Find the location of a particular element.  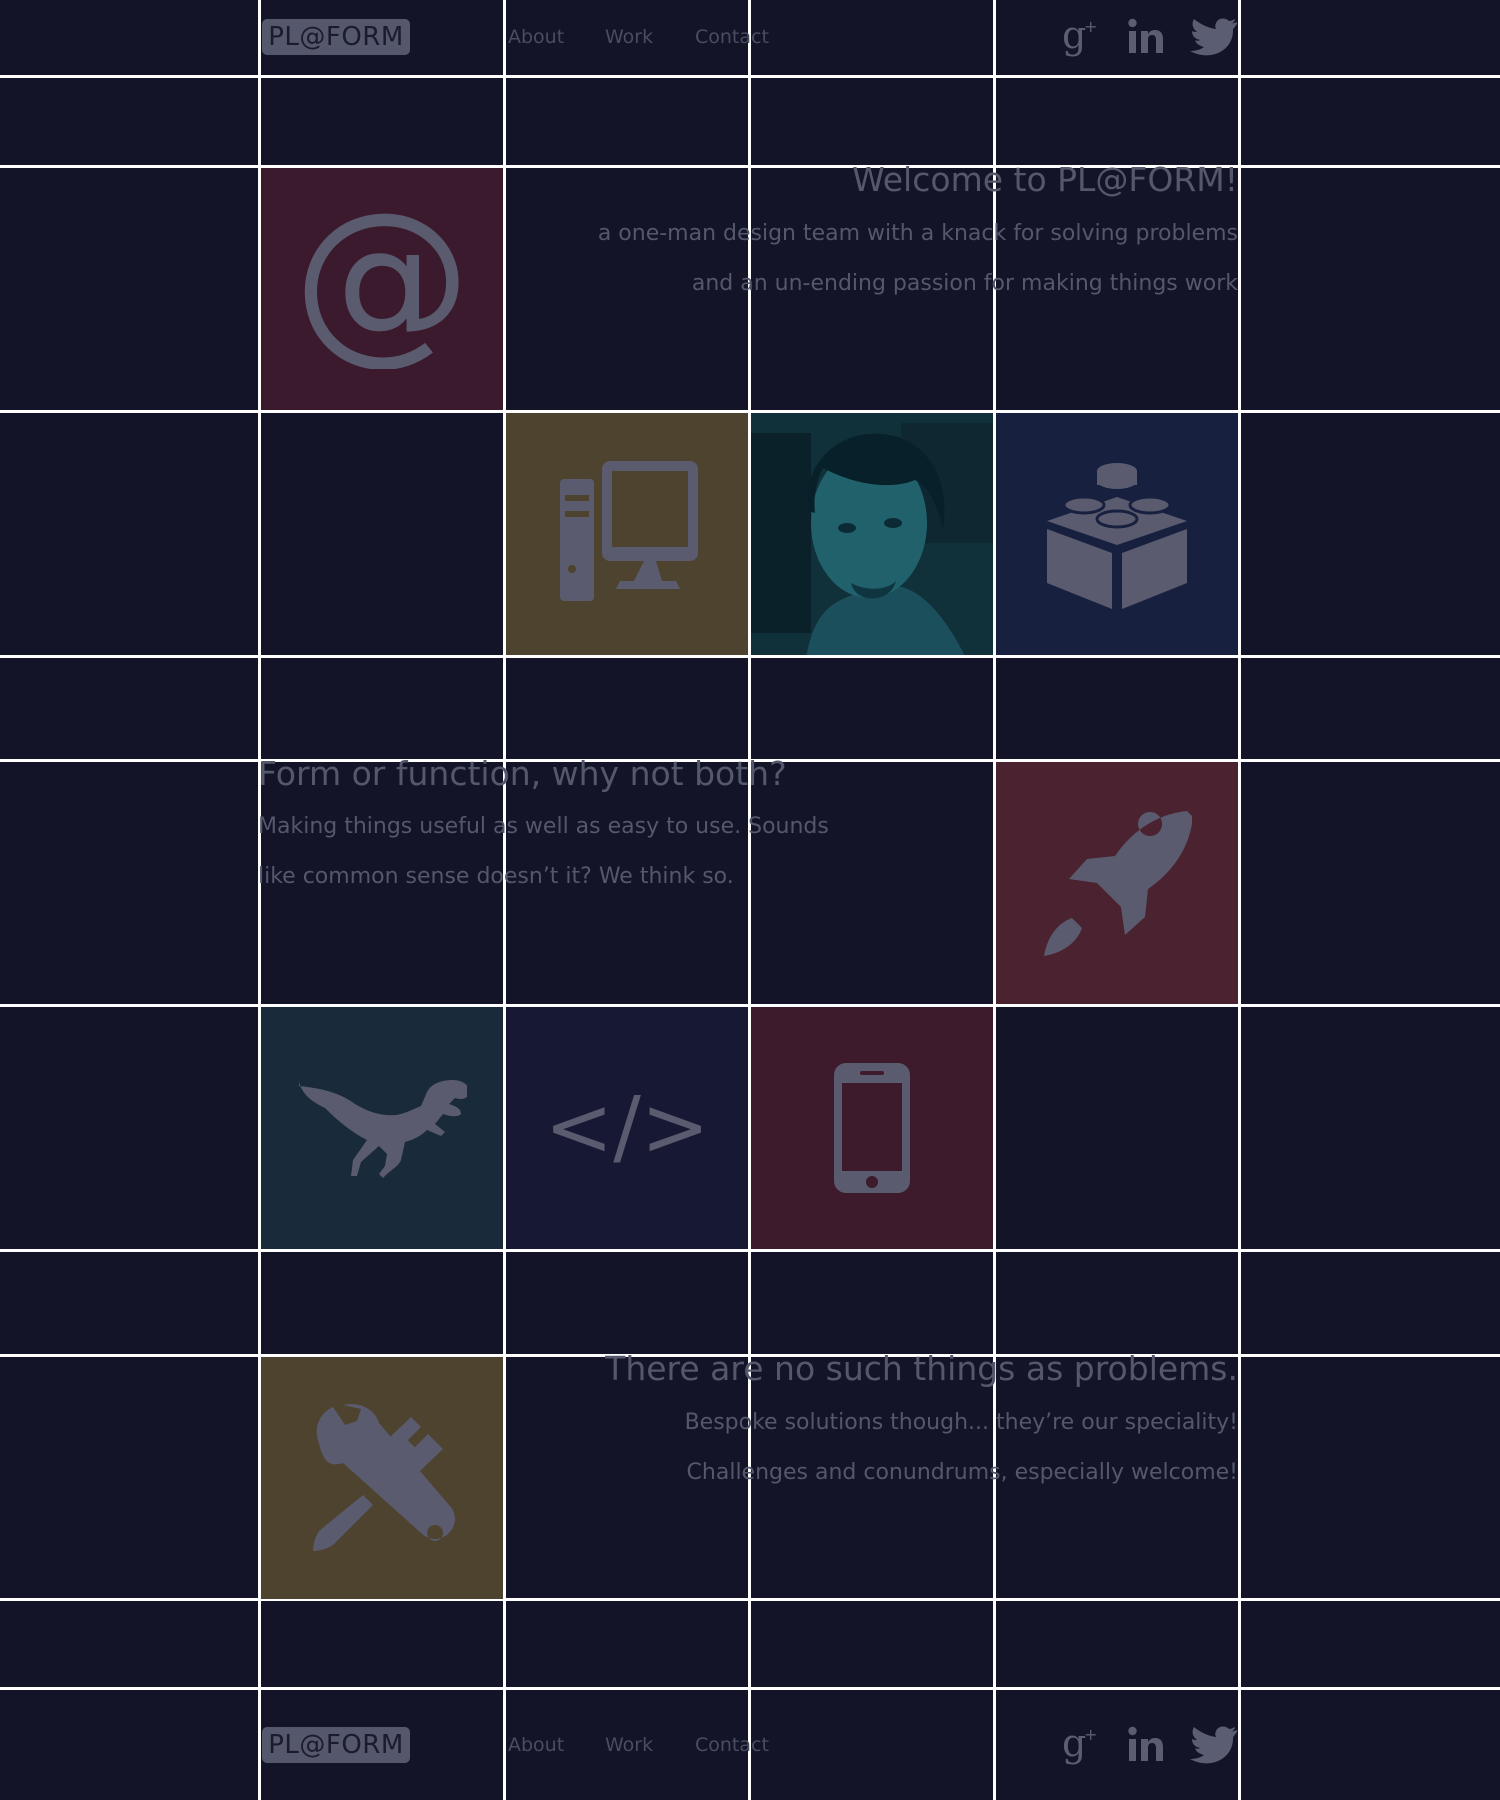

problems-title: There are no such things as problems. is located at coordinates (921, 1368).